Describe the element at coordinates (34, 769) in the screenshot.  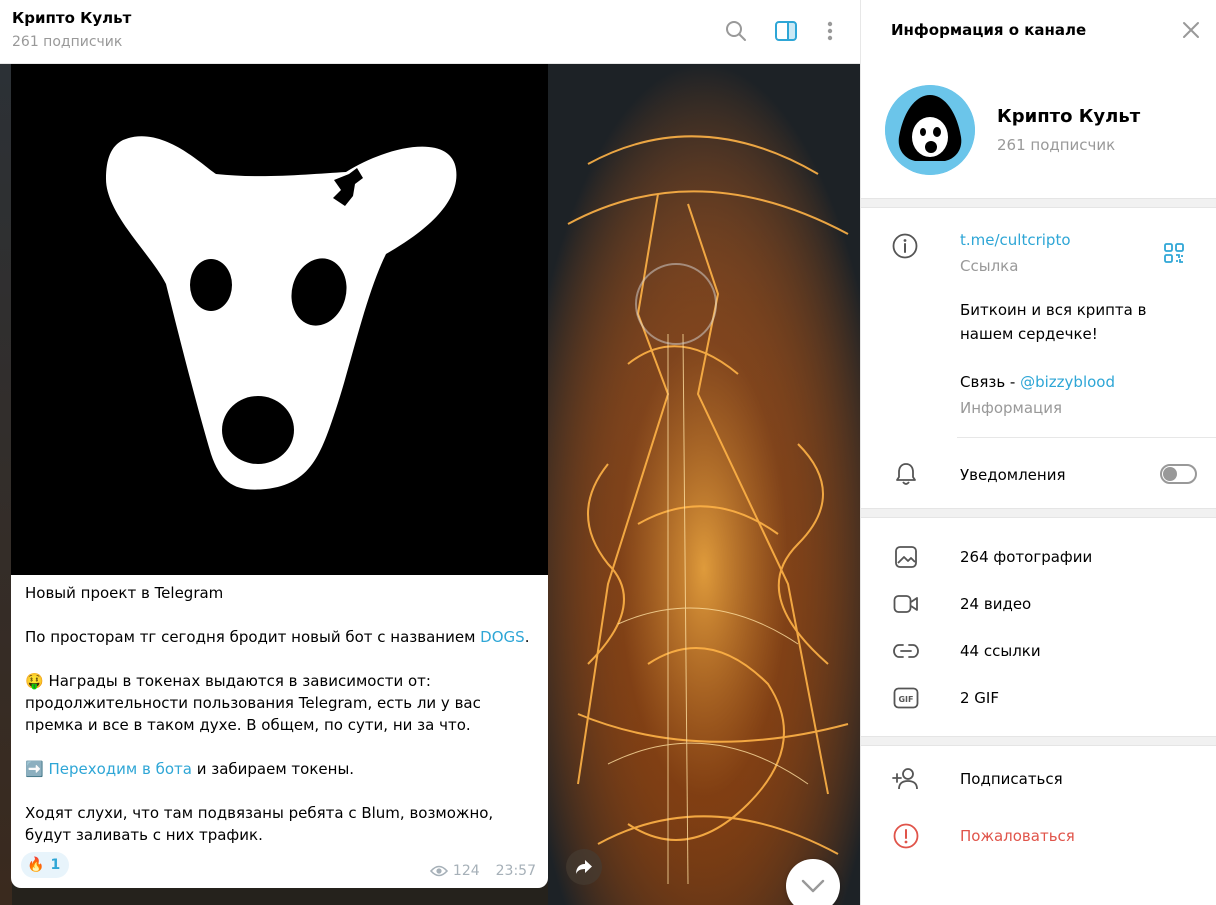
I see `arrow-right-emoji-icon: ➡️` at that location.